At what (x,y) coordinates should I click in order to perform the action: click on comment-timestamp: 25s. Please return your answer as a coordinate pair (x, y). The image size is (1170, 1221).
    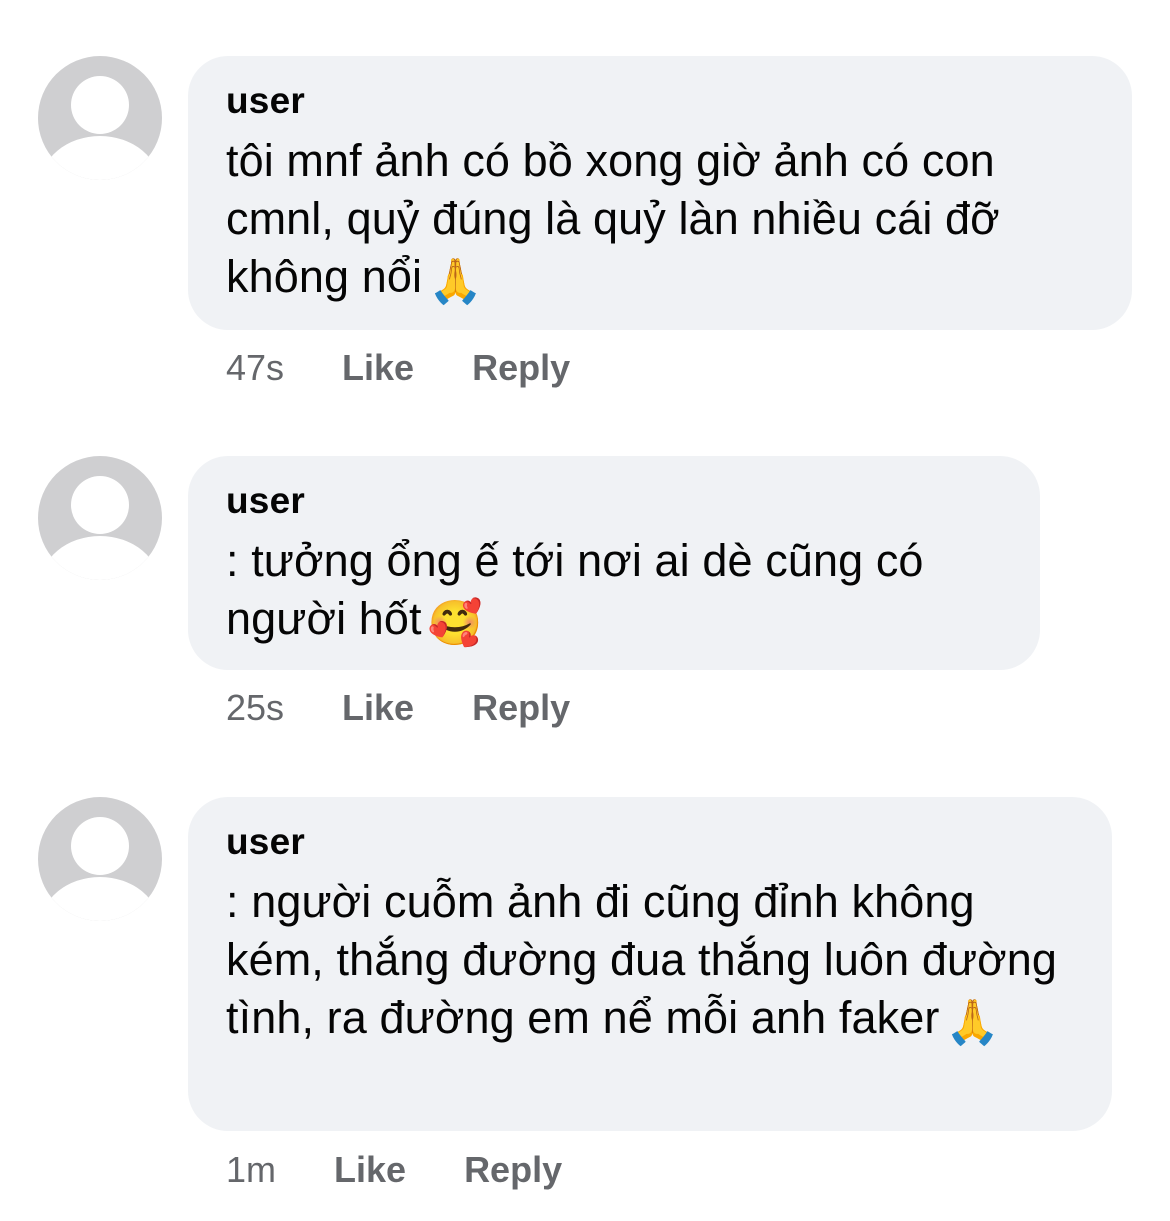
    Looking at the image, I should click on (255, 708).